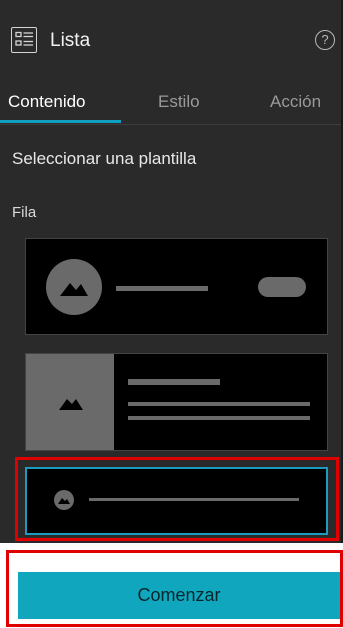 The height and width of the screenshot is (628, 343). Describe the element at coordinates (60, 121) in the screenshot. I see `active-tab-indicator` at that location.